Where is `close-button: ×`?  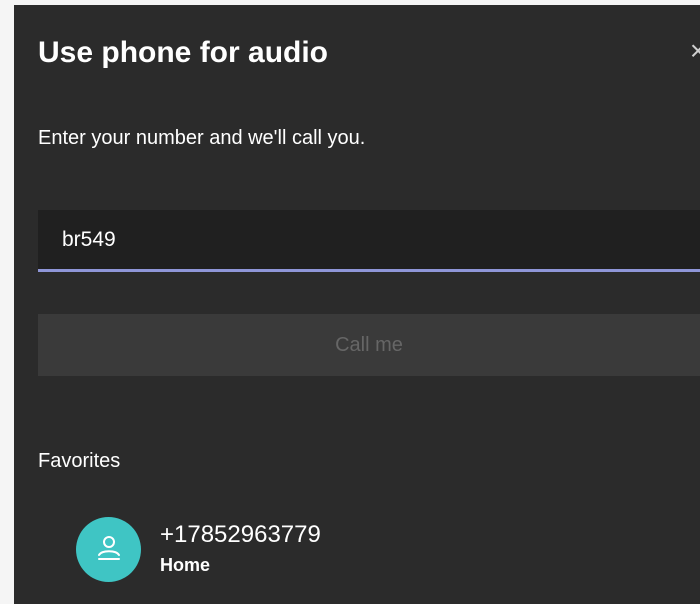 close-button: × is located at coordinates (692, 51).